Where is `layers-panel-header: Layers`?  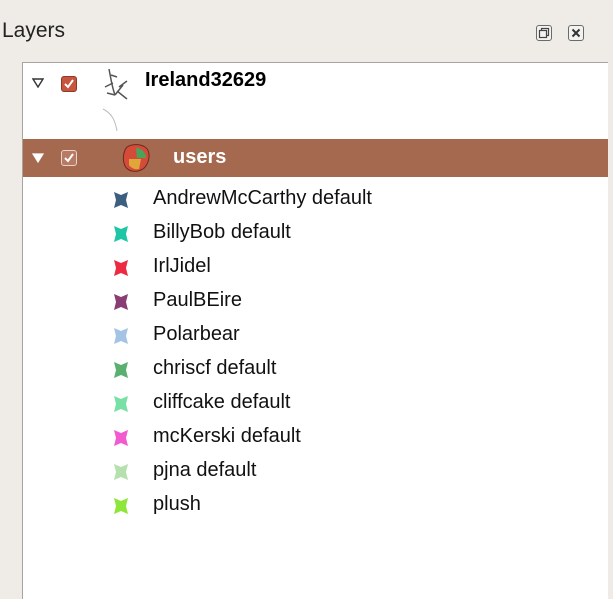
layers-panel-header: Layers is located at coordinates (306, 31).